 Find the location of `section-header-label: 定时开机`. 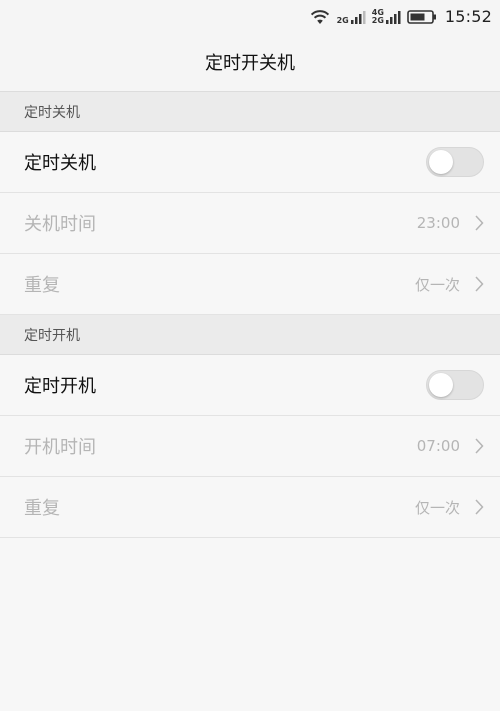

section-header-label: 定时开机 is located at coordinates (52, 335).